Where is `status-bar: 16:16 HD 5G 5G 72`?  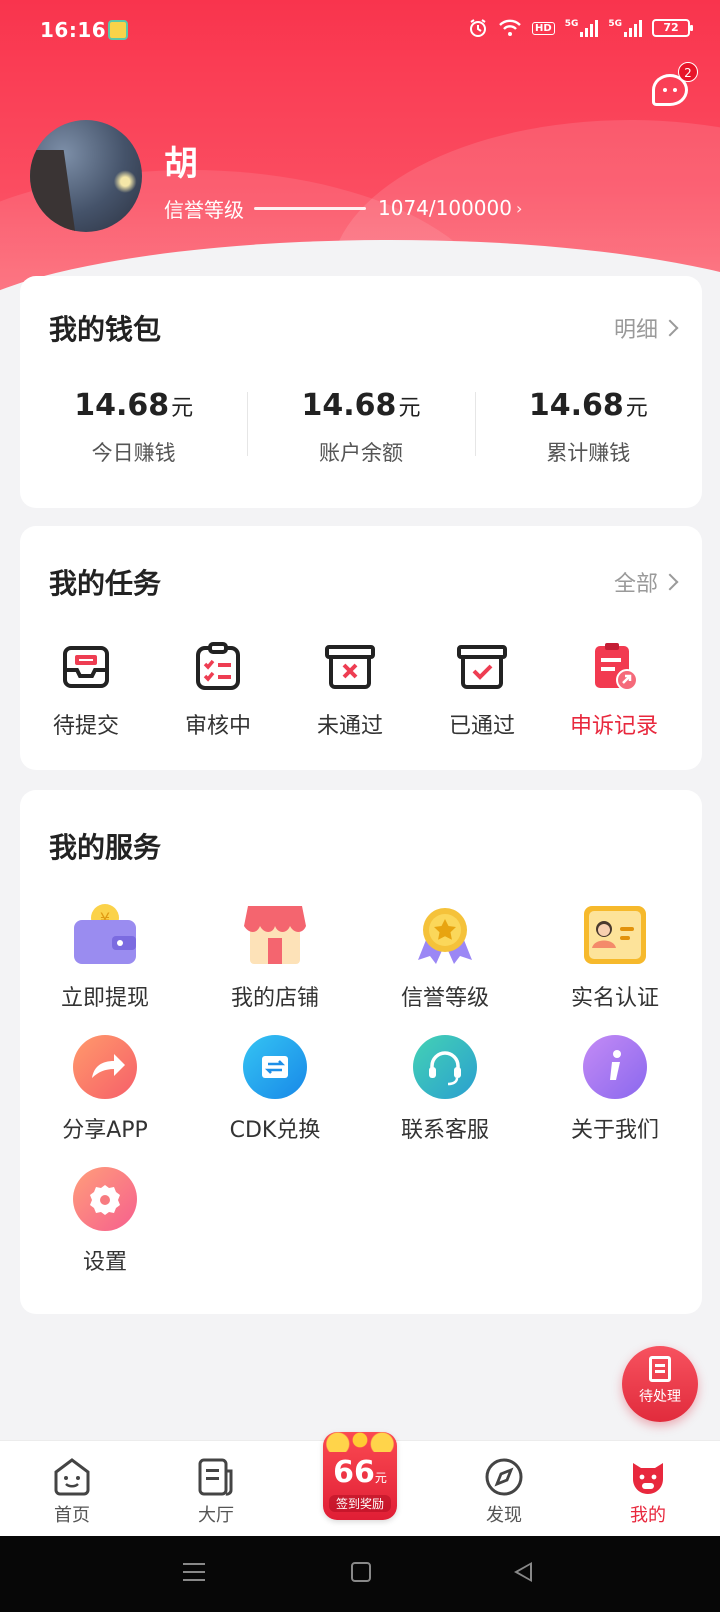 status-bar: 16:16 HD 5G 5G 72 is located at coordinates (360, 32).